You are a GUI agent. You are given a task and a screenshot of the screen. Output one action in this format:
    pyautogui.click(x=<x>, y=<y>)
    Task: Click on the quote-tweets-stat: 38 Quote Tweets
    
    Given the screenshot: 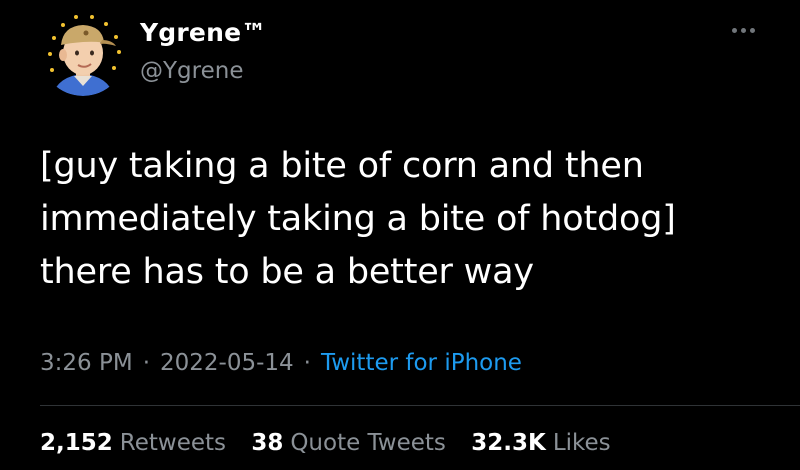 What is the action you would take?
    pyautogui.click(x=348, y=443)
    